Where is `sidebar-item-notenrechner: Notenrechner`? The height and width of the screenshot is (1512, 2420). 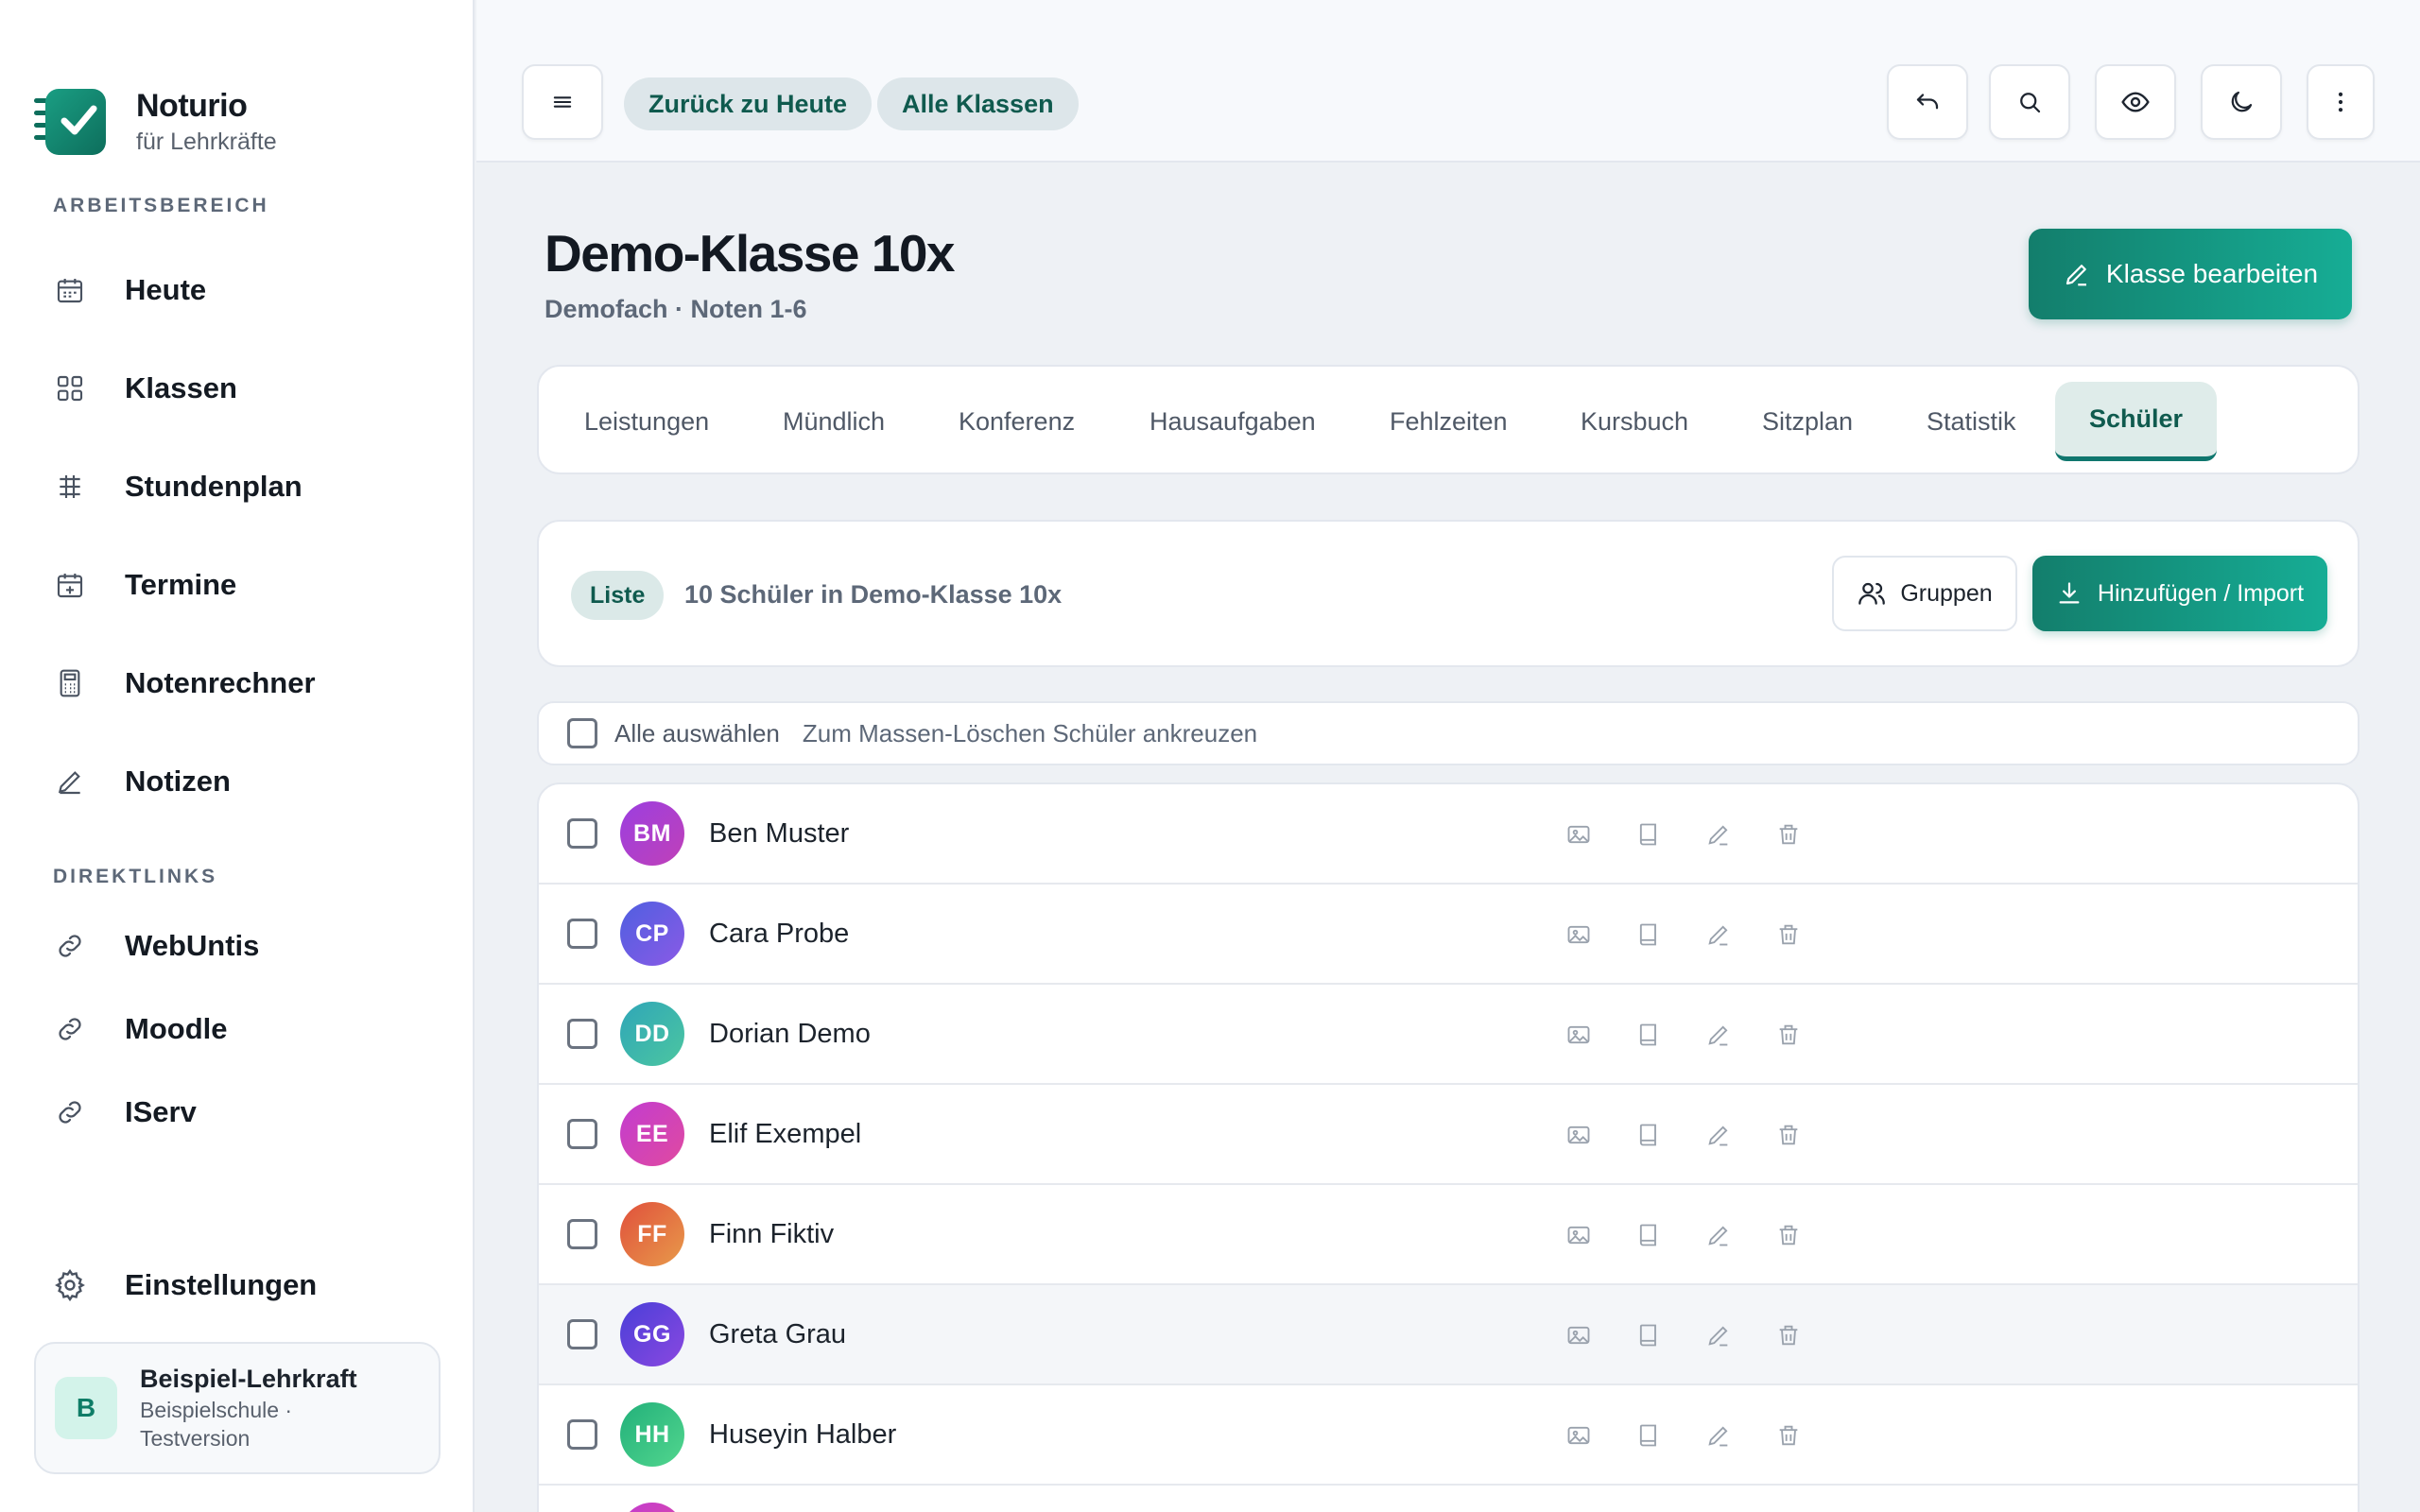
sidebar-item-notenrechner: Notenrechner is located at coordinates (251, 683).